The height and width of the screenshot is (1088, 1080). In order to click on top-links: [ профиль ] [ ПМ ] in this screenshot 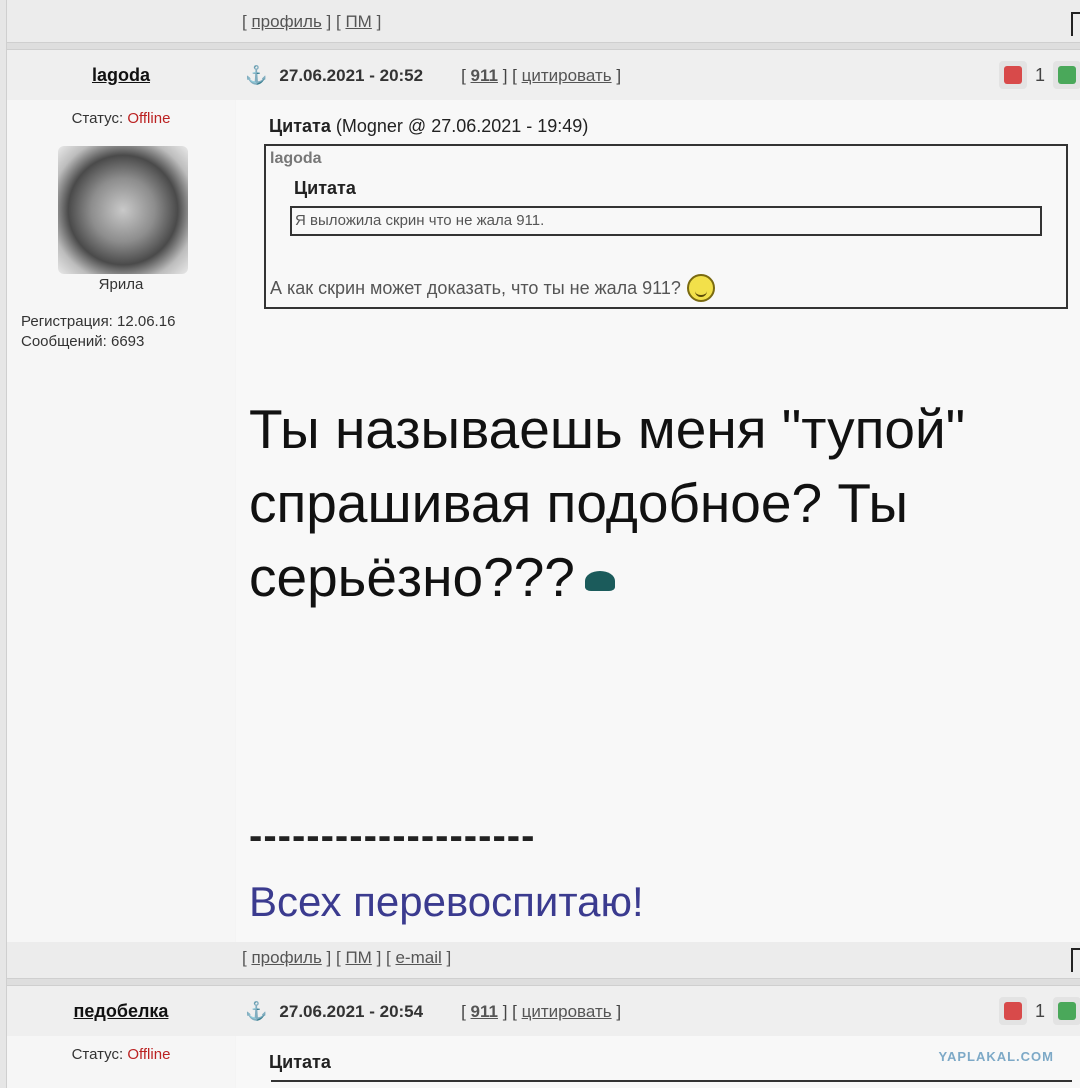, I will do `click(312, 21)`.